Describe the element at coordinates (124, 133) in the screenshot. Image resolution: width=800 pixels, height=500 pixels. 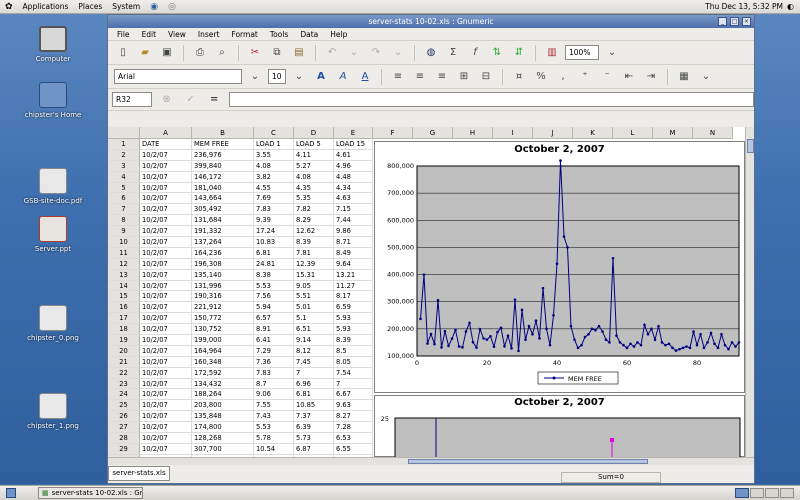
I see `select-all-corner` at that location.